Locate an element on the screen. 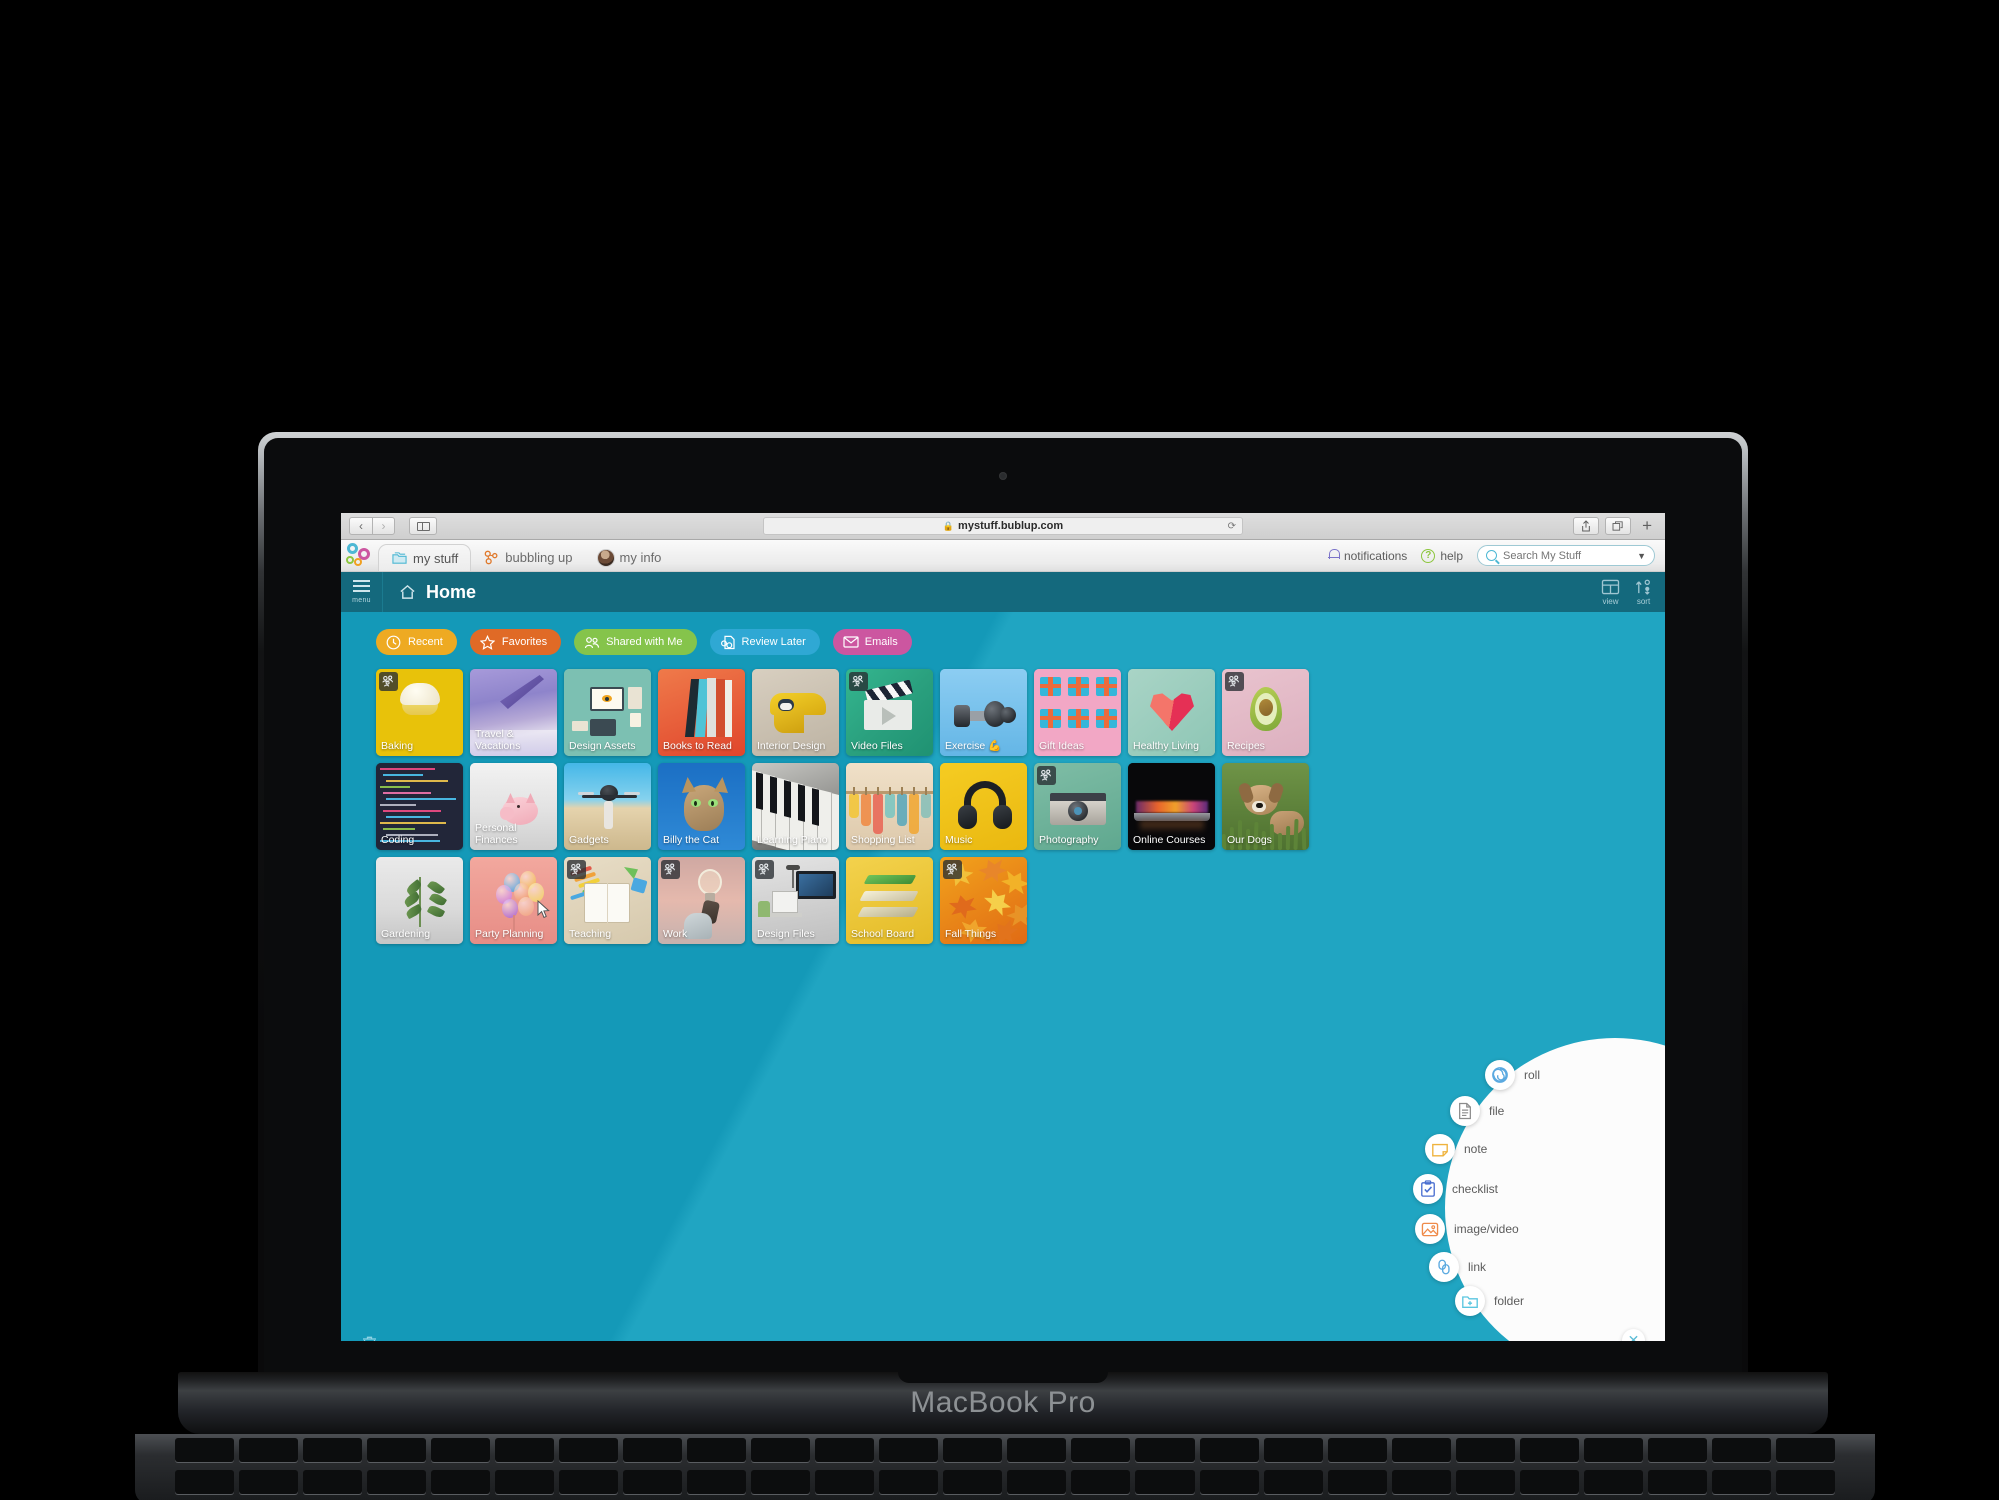 The image size is (1999, 1500). tab-my-stuff: my stuff is located at coordinates (425, 557).